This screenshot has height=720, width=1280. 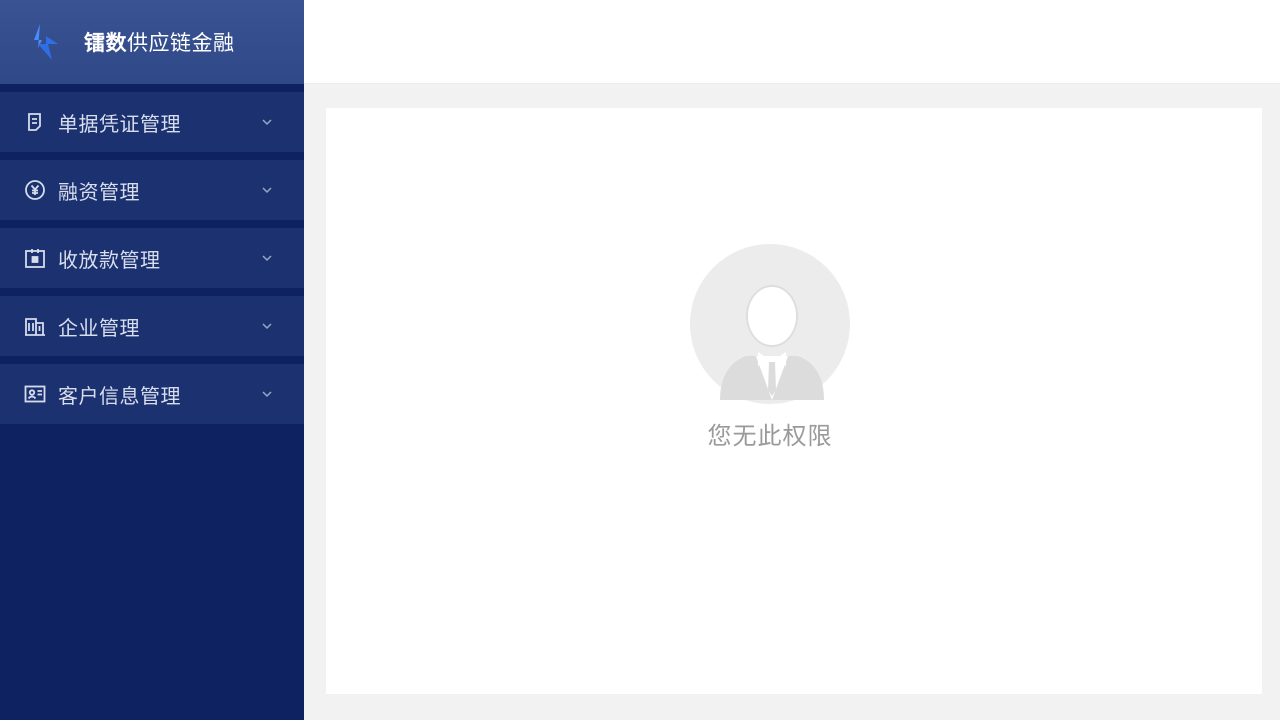 What do you see at coordinates (99, 191) in the screenshot?
I see `sidebar-item-label: 融资管理` at bounding box center [99, 191].